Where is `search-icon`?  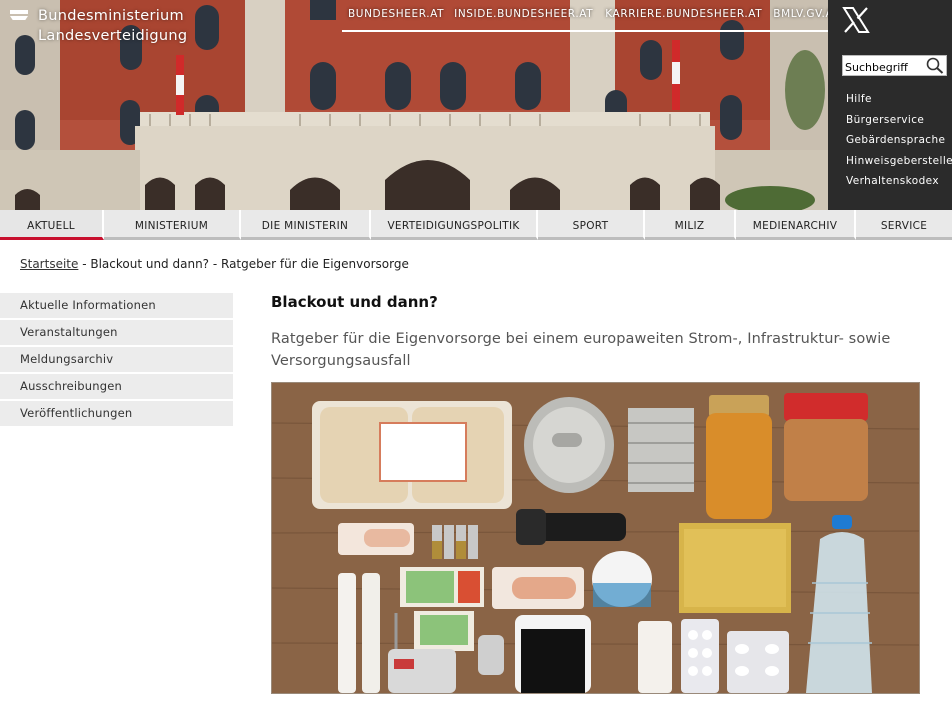
search-icon is located at coordinates (935, 65).